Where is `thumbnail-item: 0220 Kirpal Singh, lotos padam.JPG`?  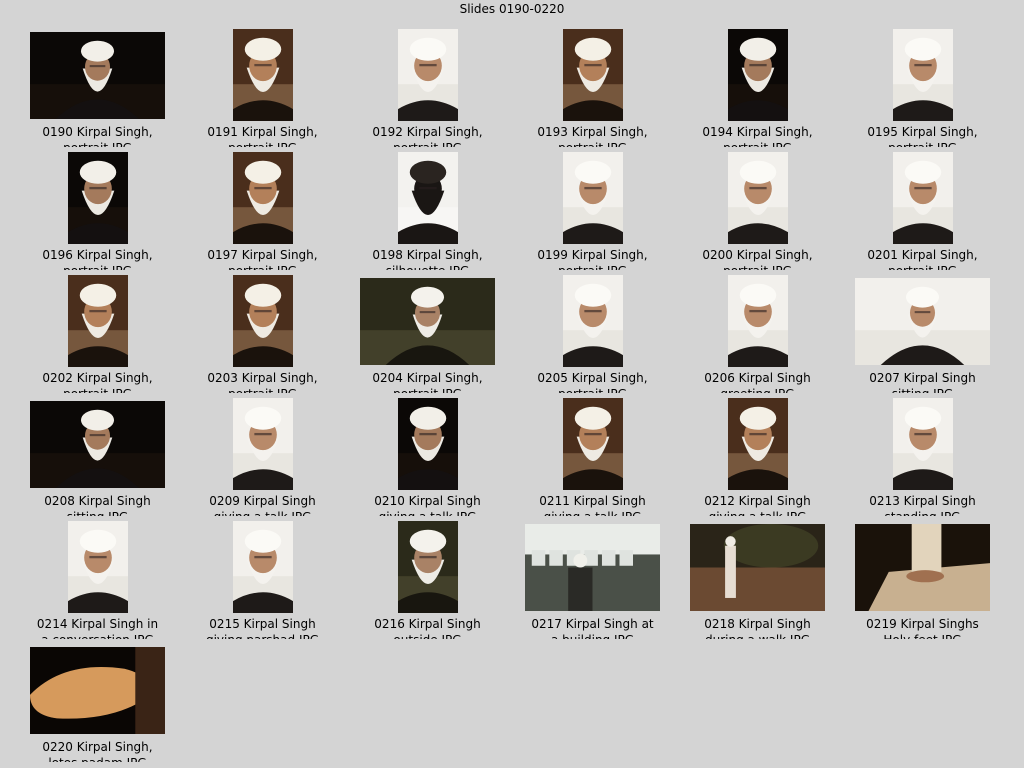
thumbnail-item: 0220 Kirpal Singh, lotos padam.JPG is located at coordinates (97, 700).